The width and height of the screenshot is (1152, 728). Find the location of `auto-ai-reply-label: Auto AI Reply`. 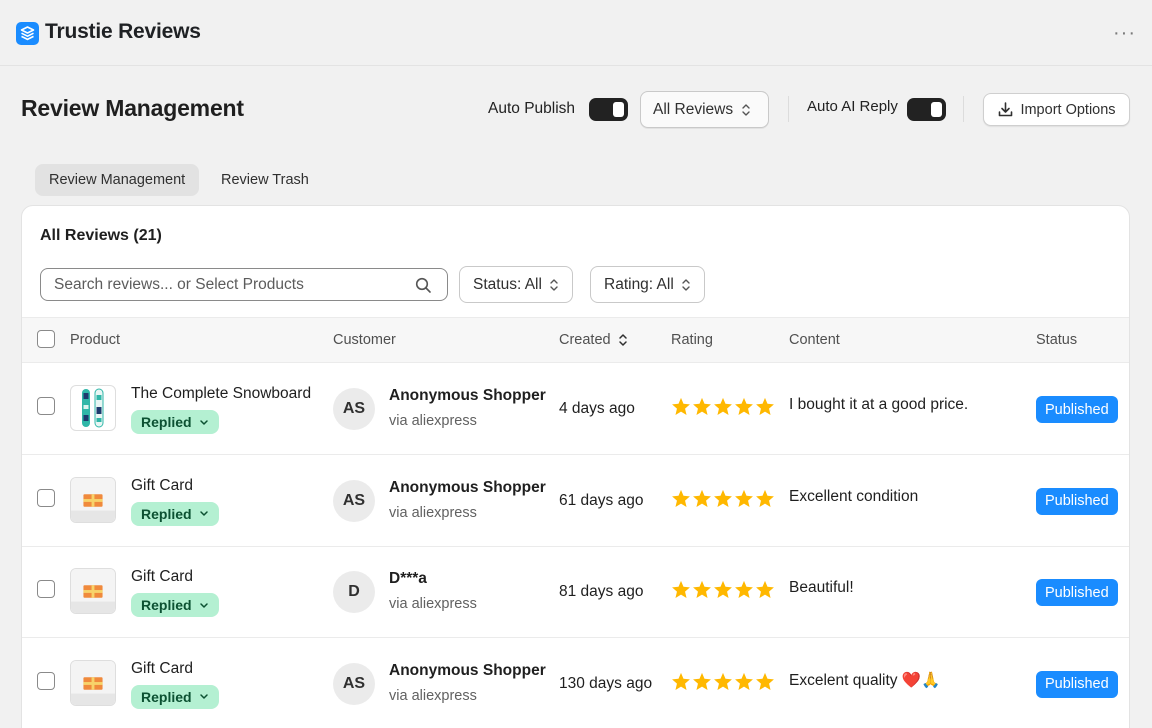

auto-ai-reply-label: Auto AI Reply is located at coordinates (852, 106).